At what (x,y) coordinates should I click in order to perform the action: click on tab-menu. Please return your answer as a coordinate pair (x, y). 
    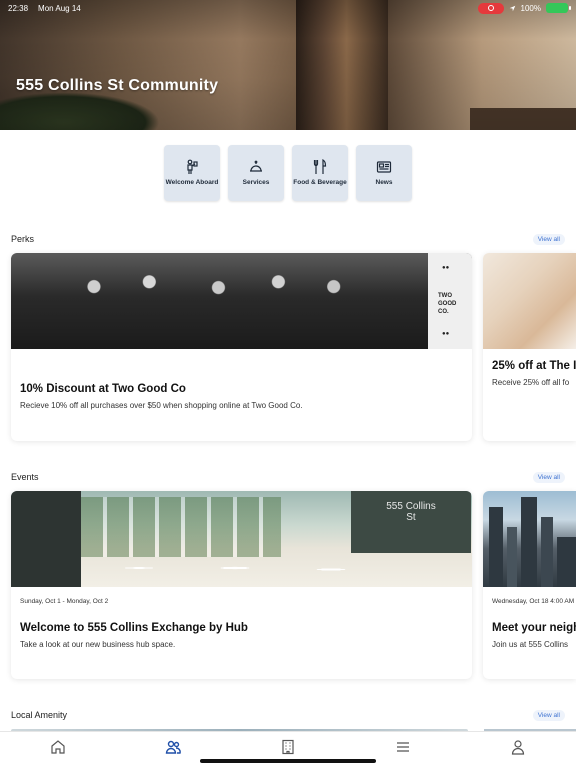
    Looking at the image, I should click on (403, 747).